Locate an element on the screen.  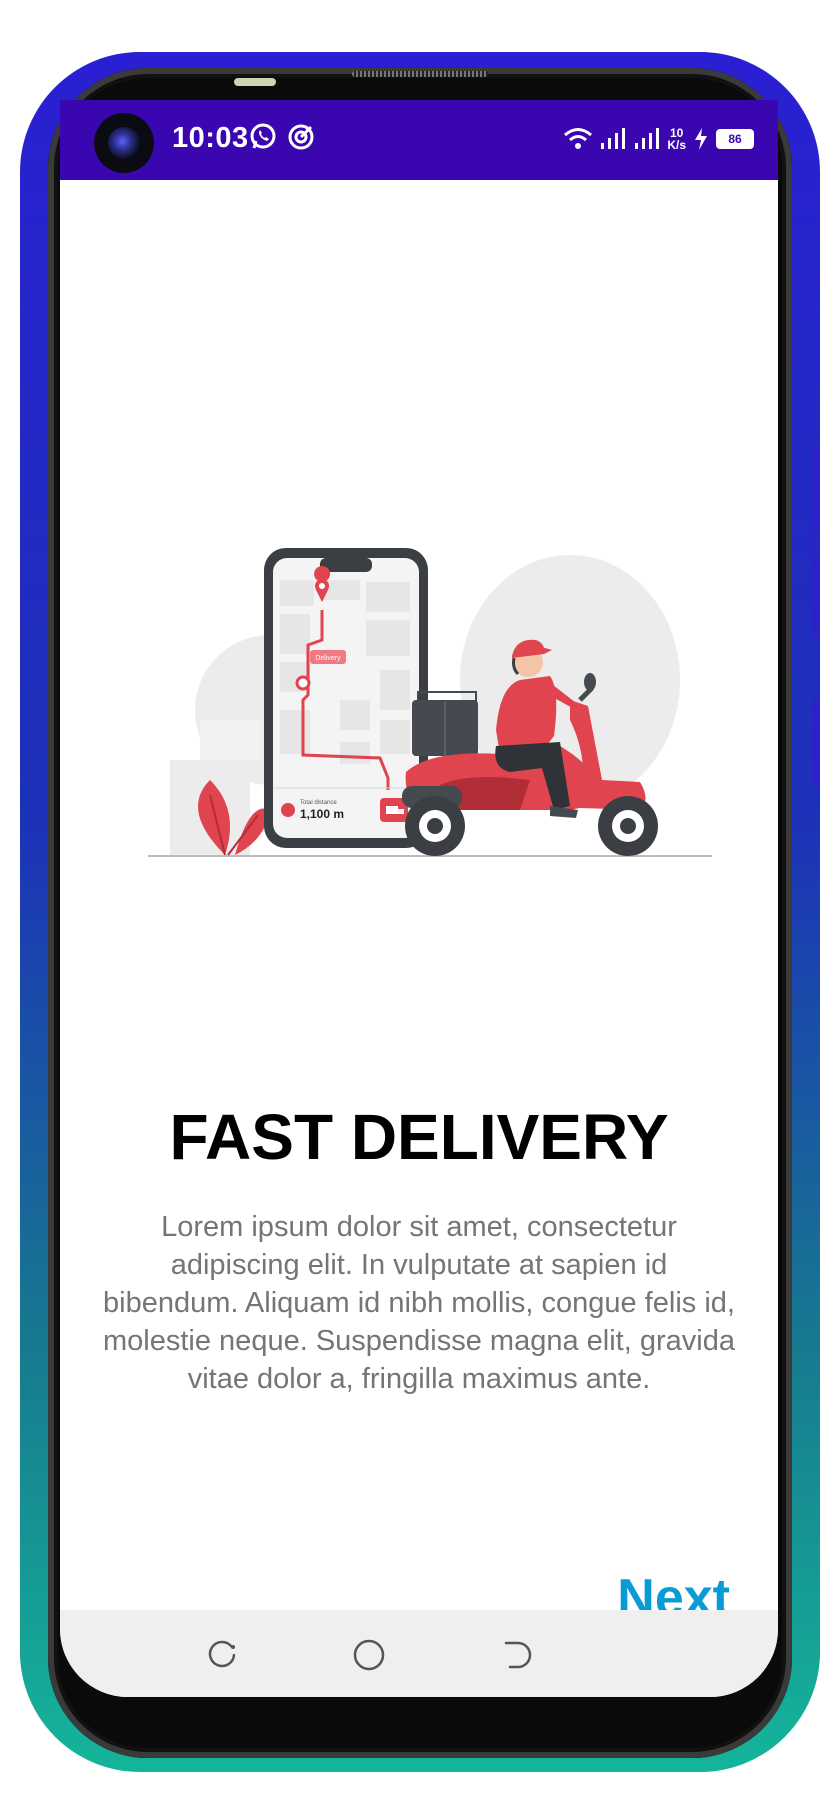
earpiece-speaker is located at coordinates (420, 74).